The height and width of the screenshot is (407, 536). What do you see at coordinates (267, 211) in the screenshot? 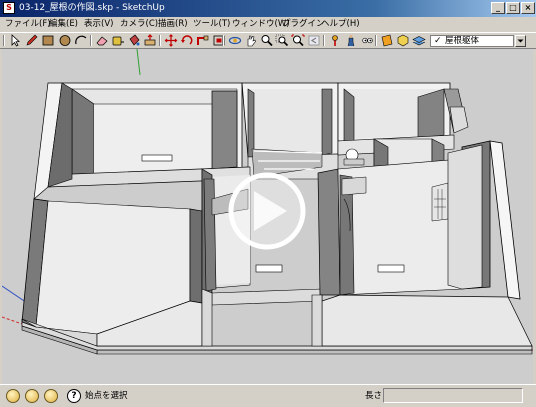
I see `play-overlay` at bounding box center [267, 211].